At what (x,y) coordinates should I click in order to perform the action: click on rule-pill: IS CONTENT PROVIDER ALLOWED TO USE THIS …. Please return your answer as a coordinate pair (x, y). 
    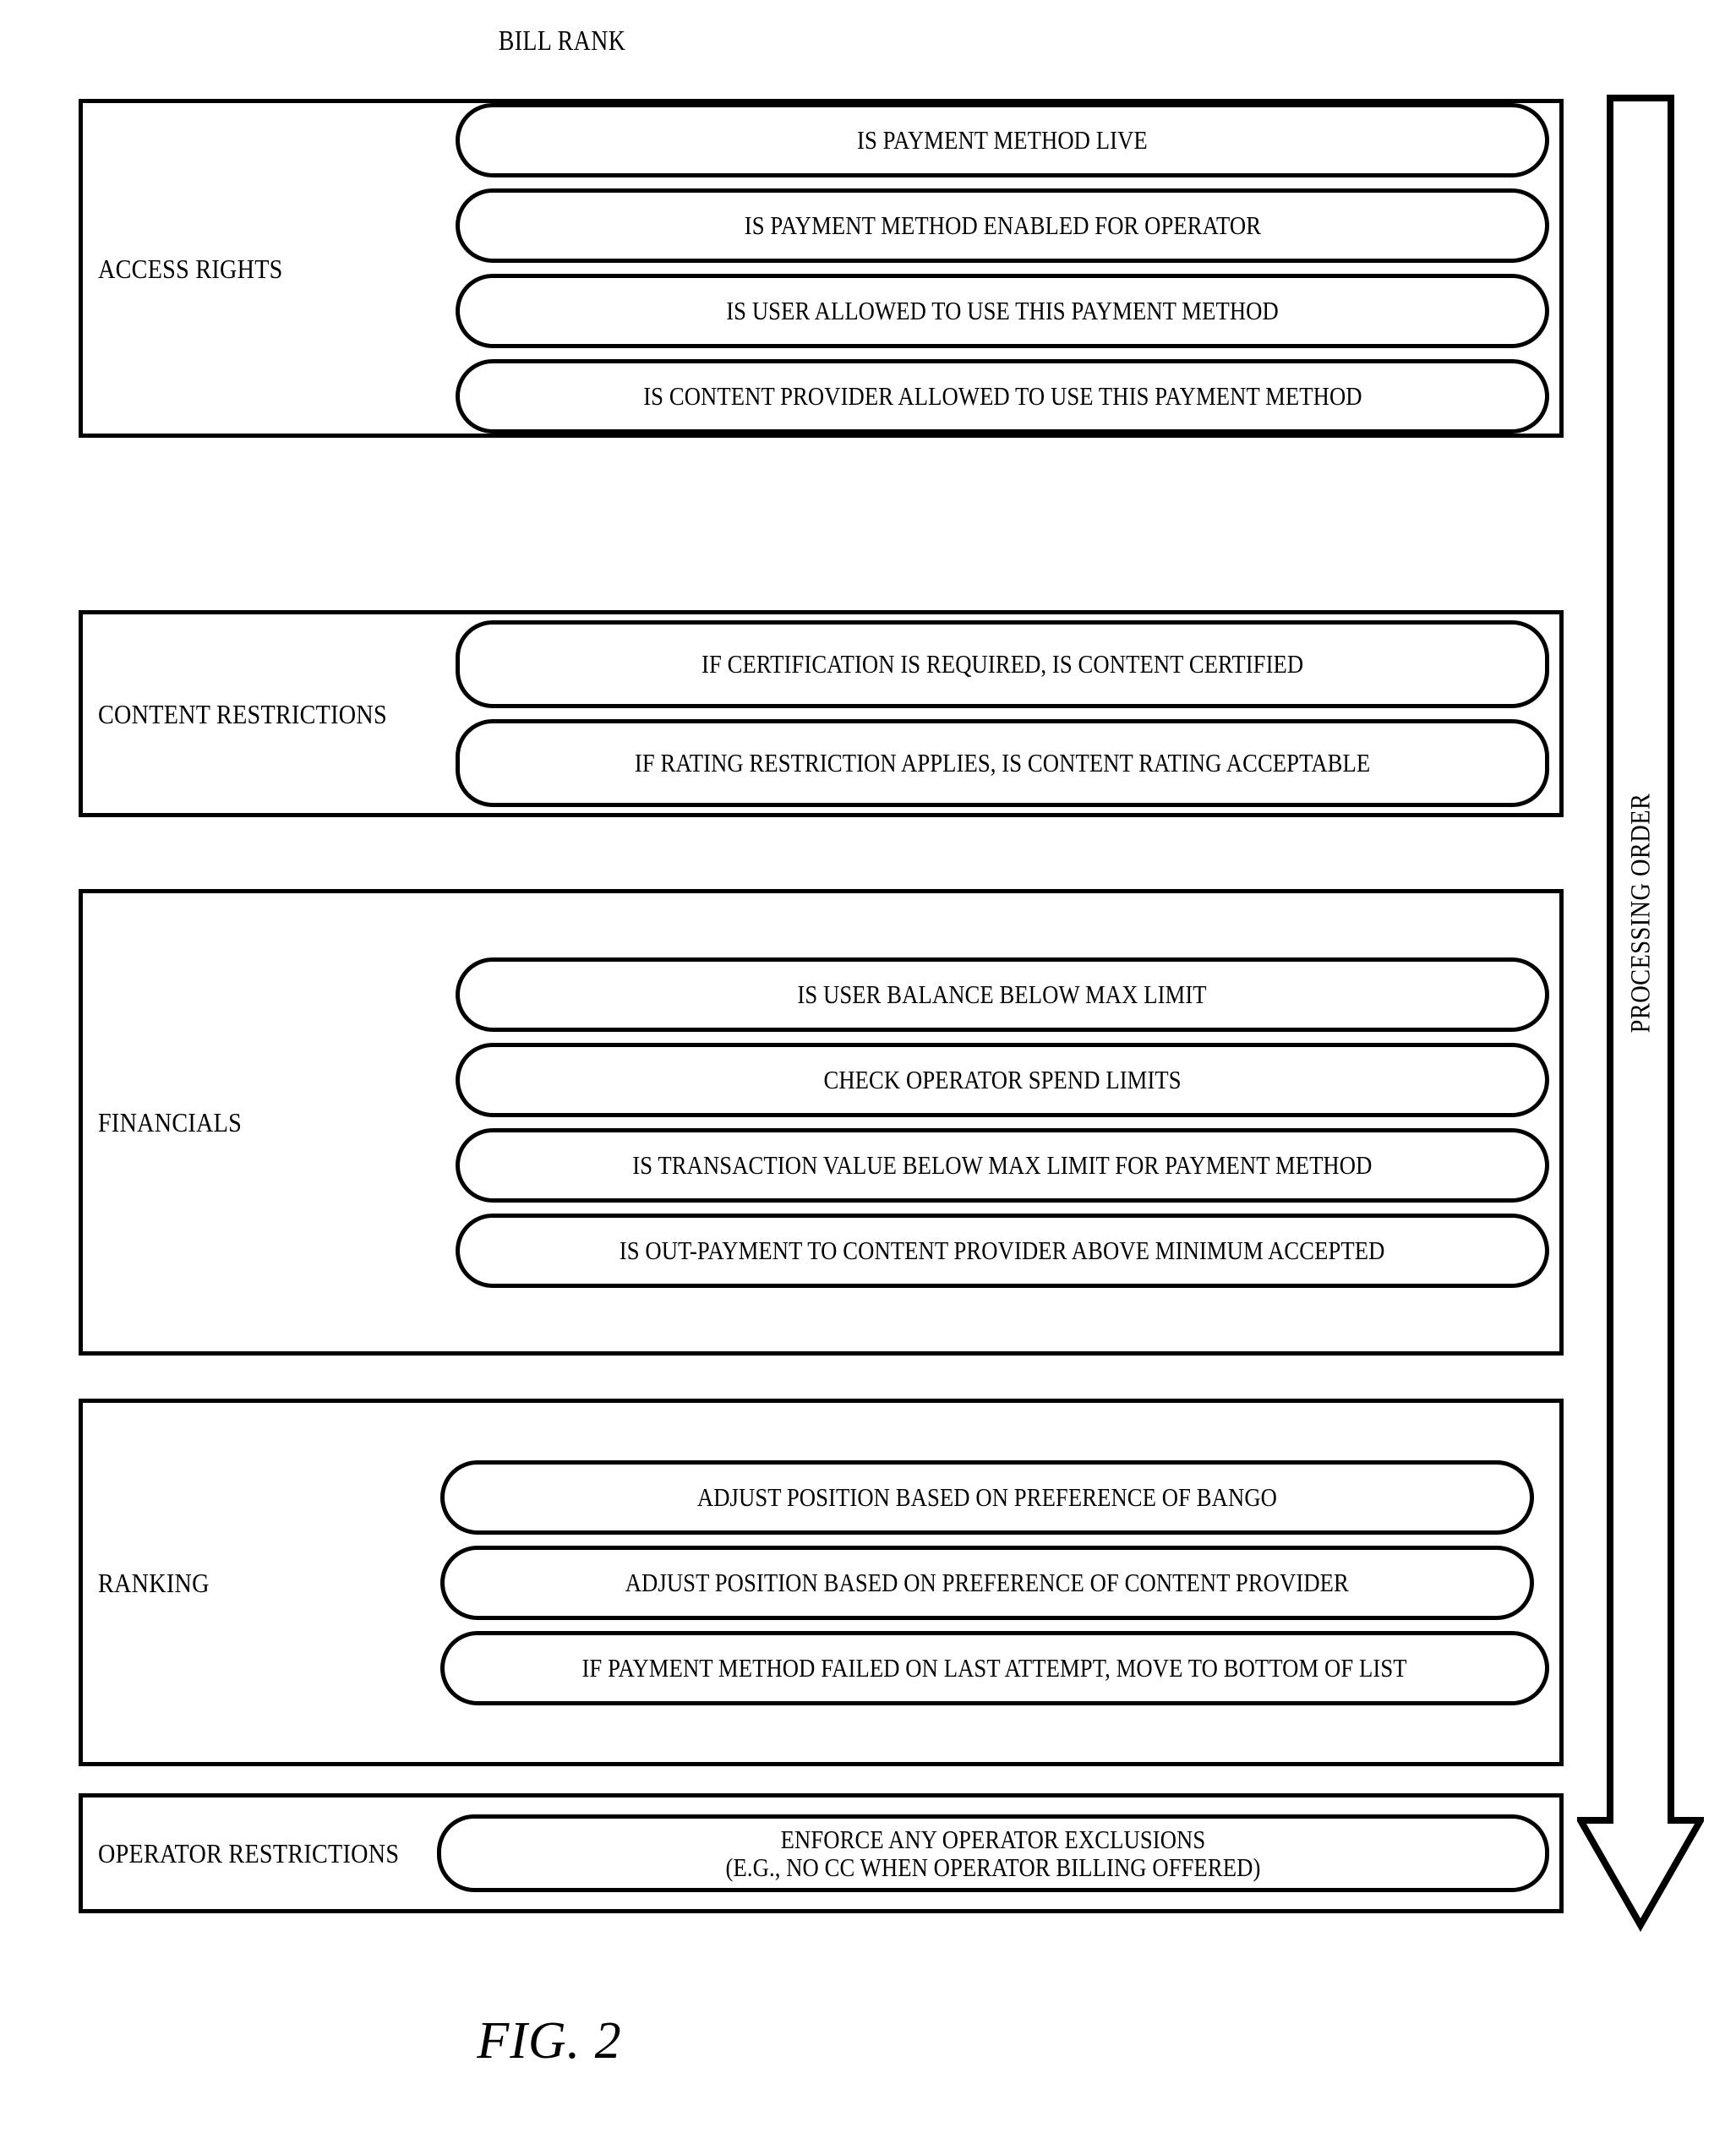
    Looking at the image, I should click on (1002, 396).